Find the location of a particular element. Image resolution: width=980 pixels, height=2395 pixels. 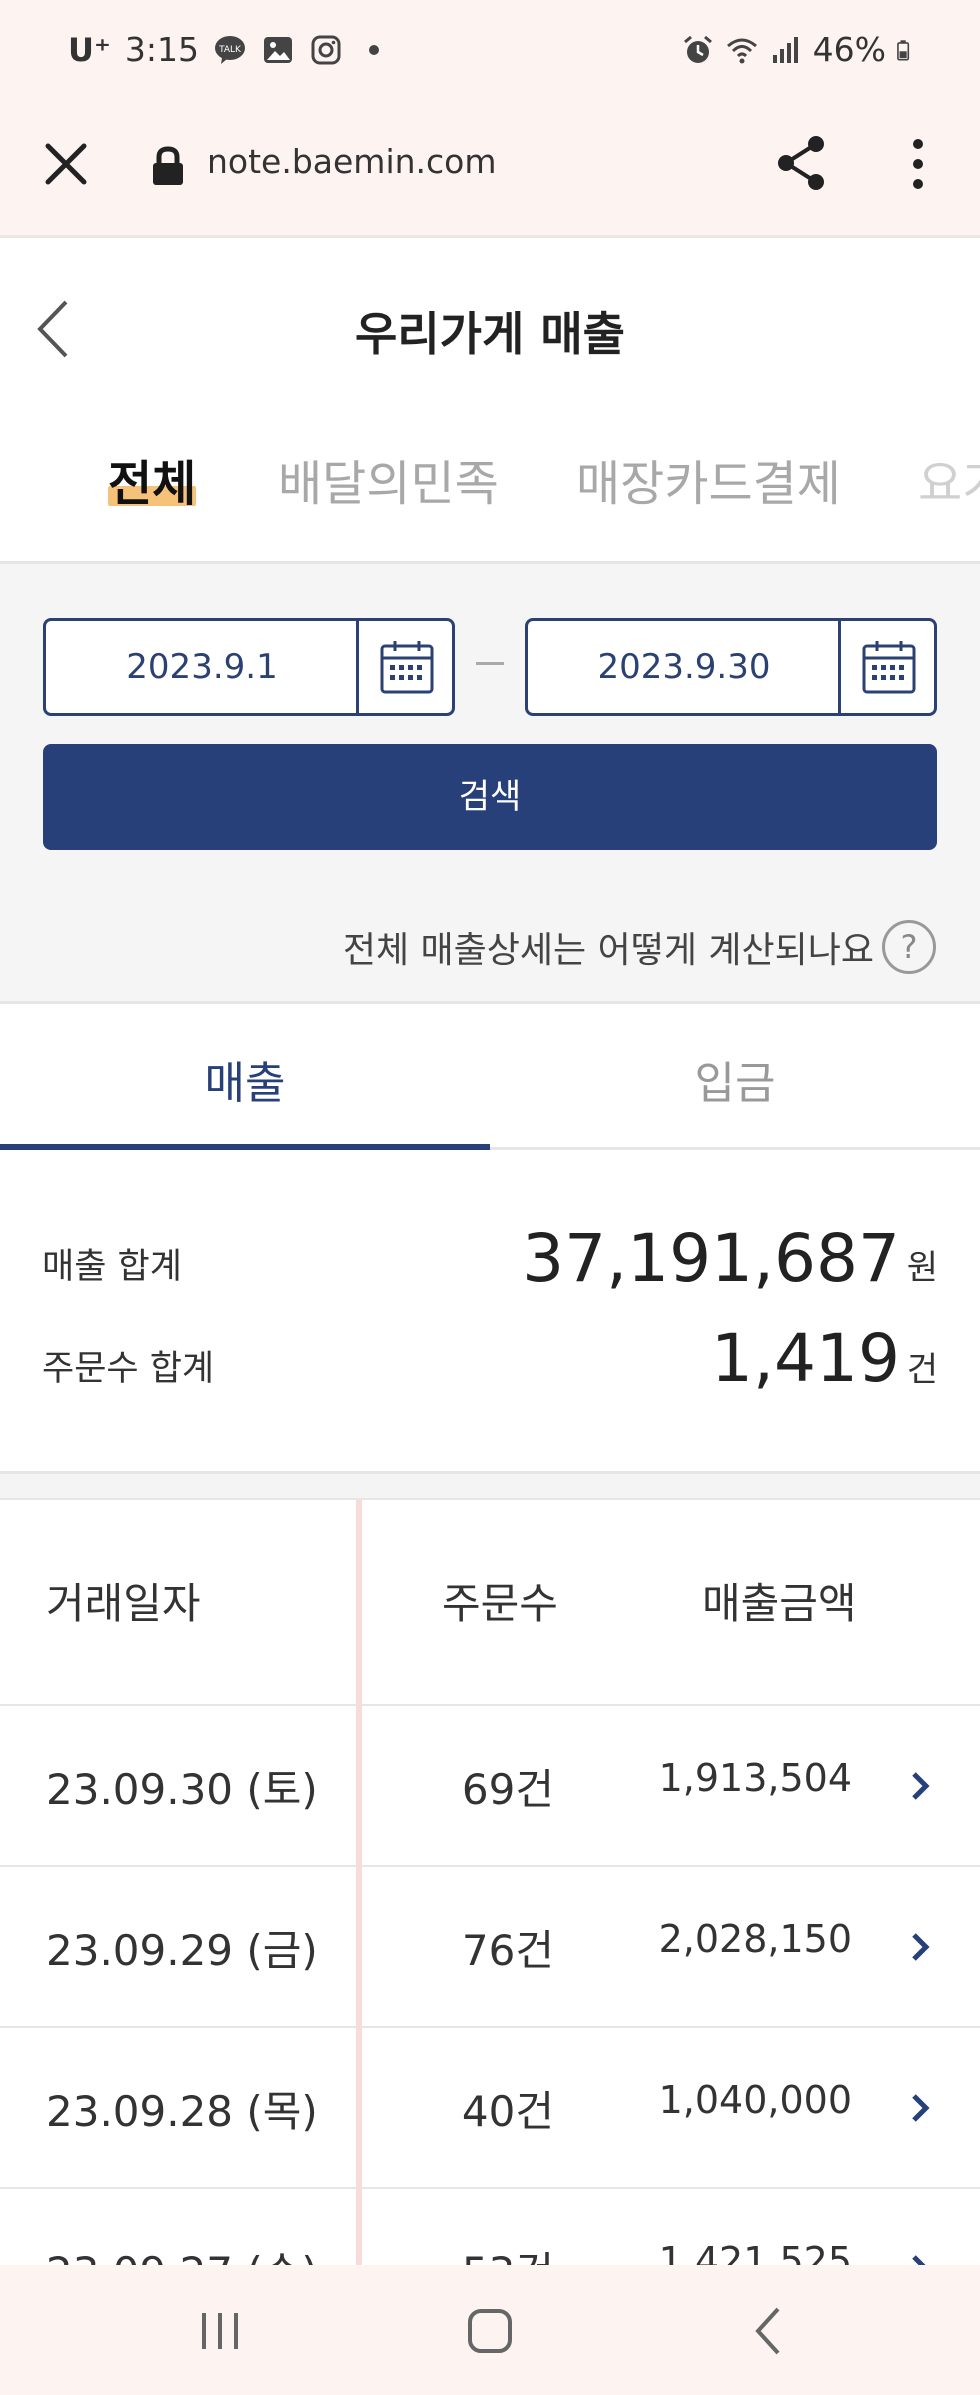

table-row: 23.09.28 (목) 40건 1,040,000 is located at coordinates (490, 2108).